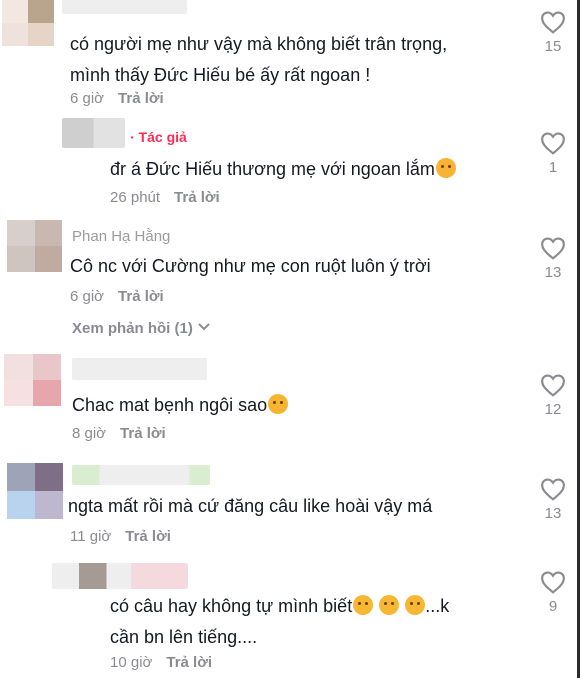  Describe the element at coordinates (131, 662) in the screenshot. I see `comment-time: 10 giờ` at that location.